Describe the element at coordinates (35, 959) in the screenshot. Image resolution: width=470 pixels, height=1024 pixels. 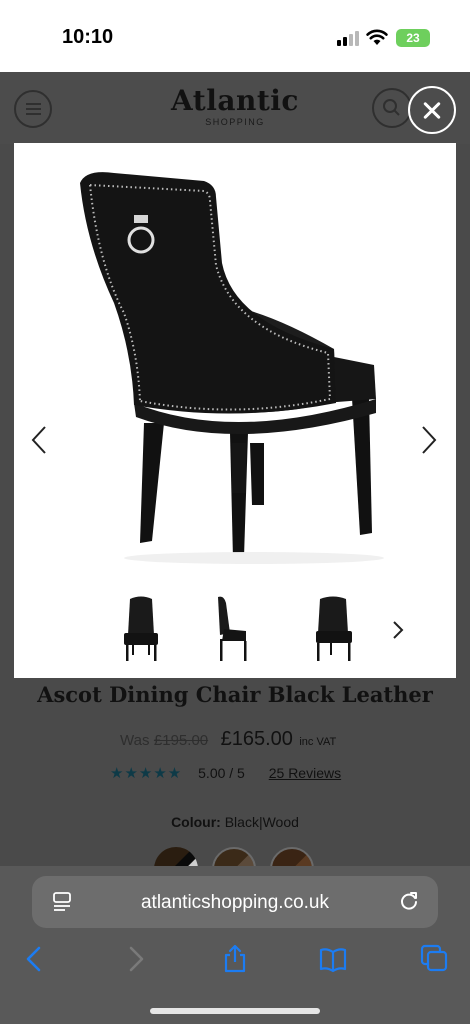
I see `back-icon` at that location.